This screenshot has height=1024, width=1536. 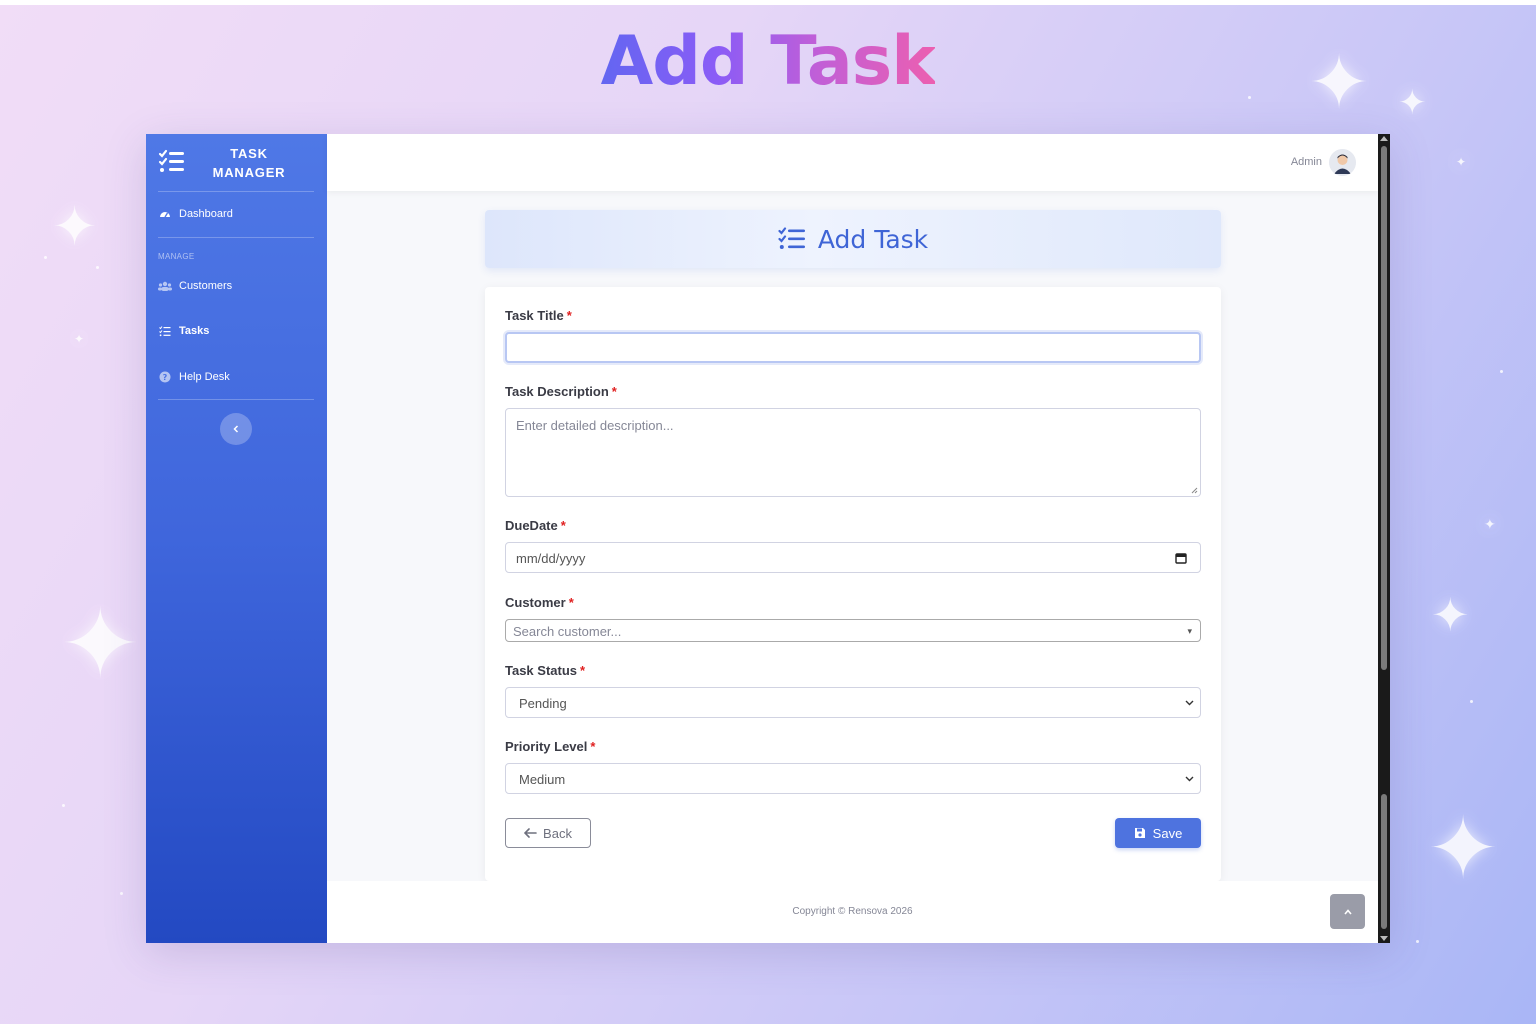 I want to click on task-title-label: Task Title *, so click(x=538, y=315).